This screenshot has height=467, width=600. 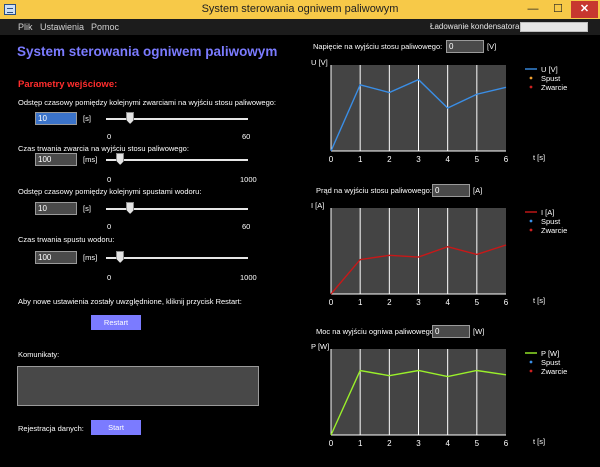 I want to click on short-interval-slider, so click(x=177, y=118).